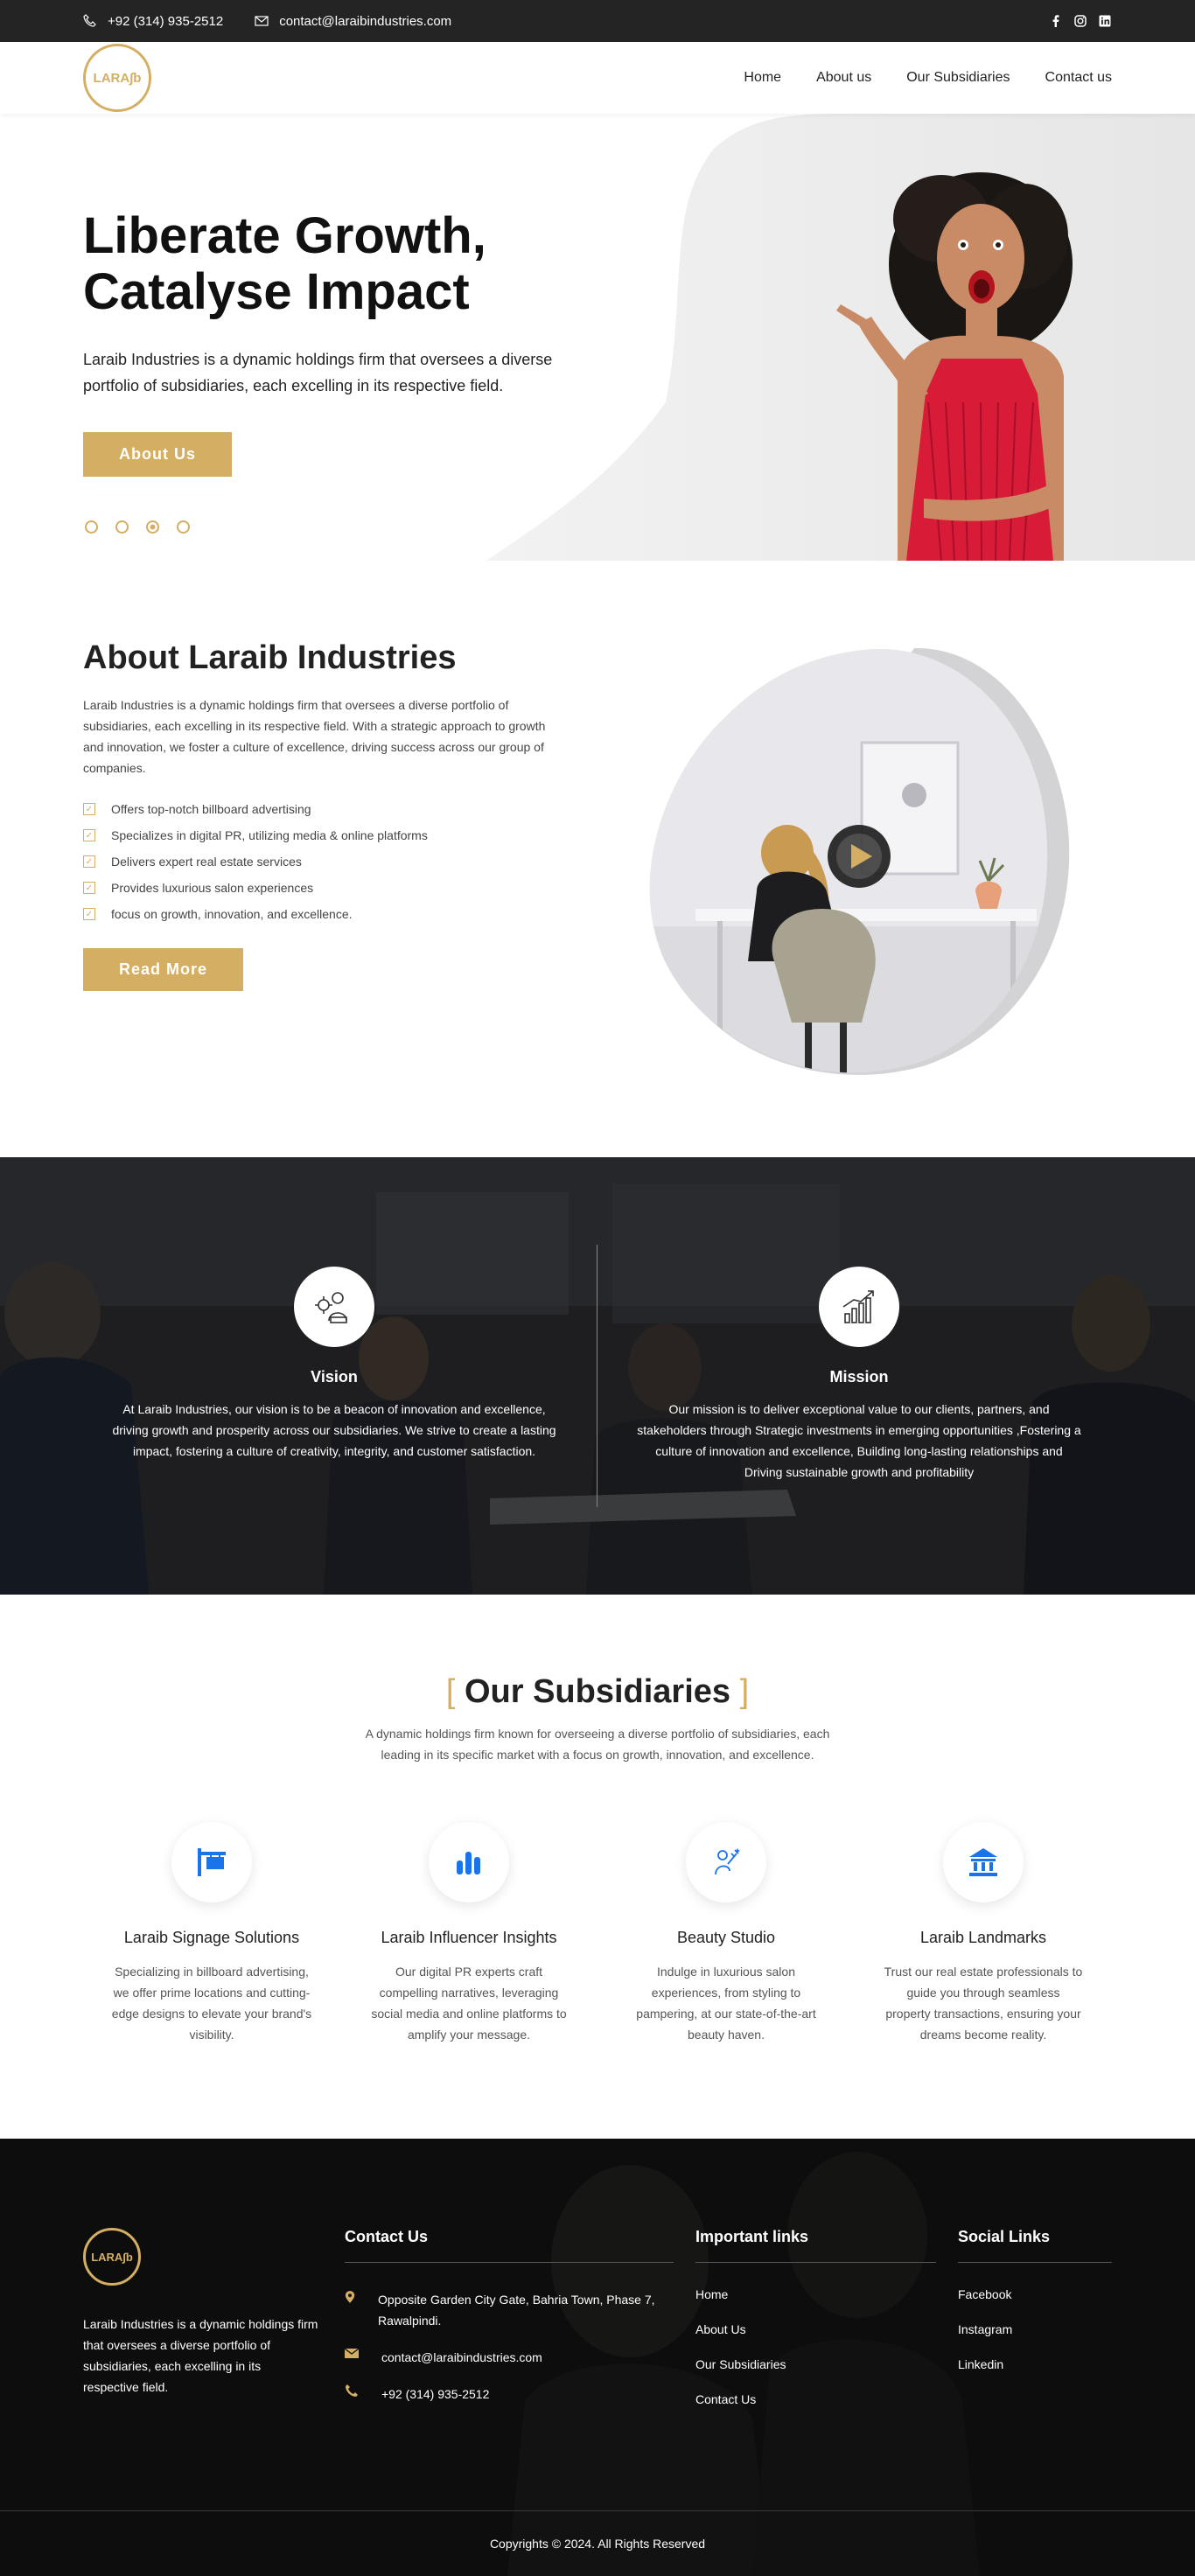 This screenshot has width=1195, height=2576. What do you see at coordinates (352, 2353) in the screenshot?
I see `envelope-icon` at bounding box center [352, 2353].